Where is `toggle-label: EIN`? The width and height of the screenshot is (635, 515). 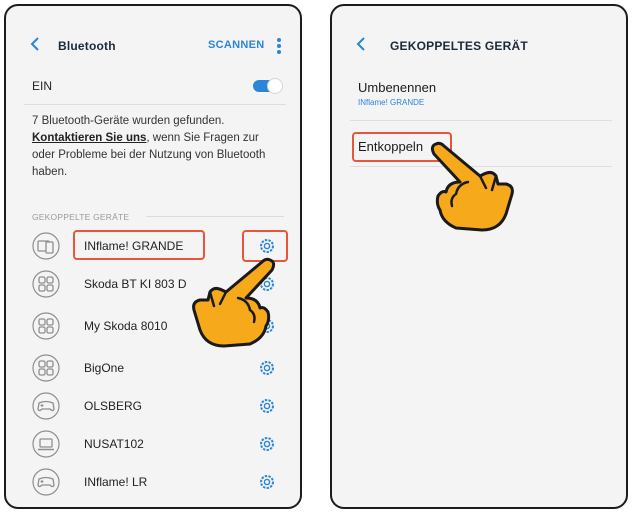 toggle-label: EIN is located at coordinates (42, 86).